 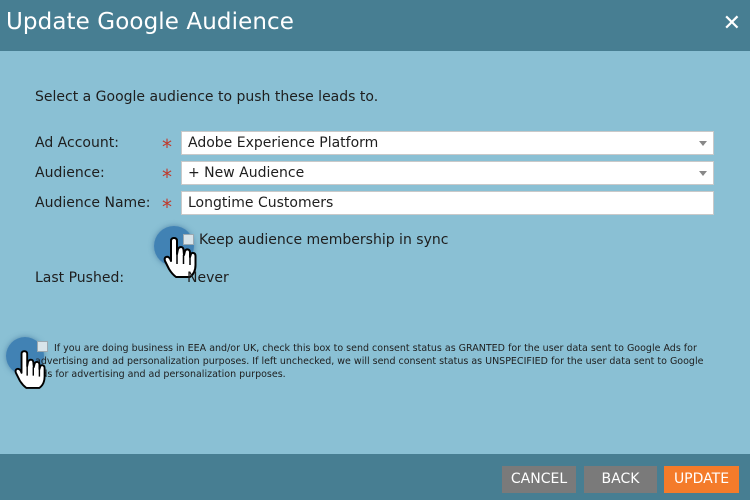 I want to click on audience-value: + New Audience, so click(x=246, y=173).